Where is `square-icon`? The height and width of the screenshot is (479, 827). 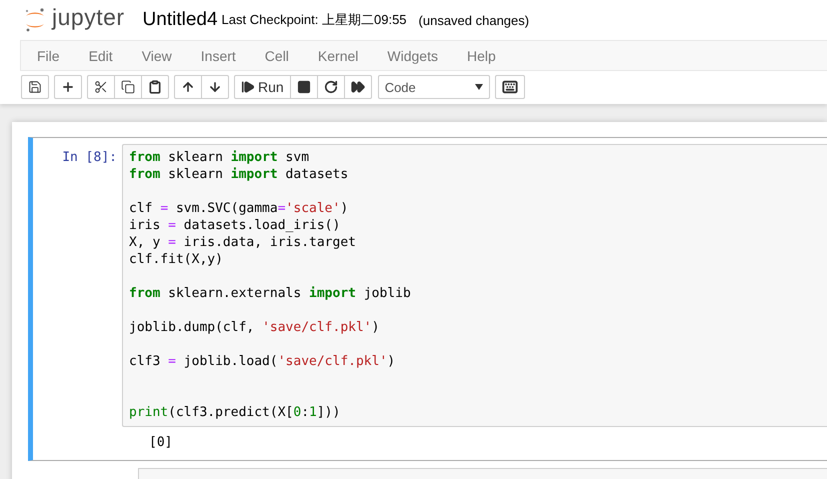 square-icon is located at coordinates (303, 87).